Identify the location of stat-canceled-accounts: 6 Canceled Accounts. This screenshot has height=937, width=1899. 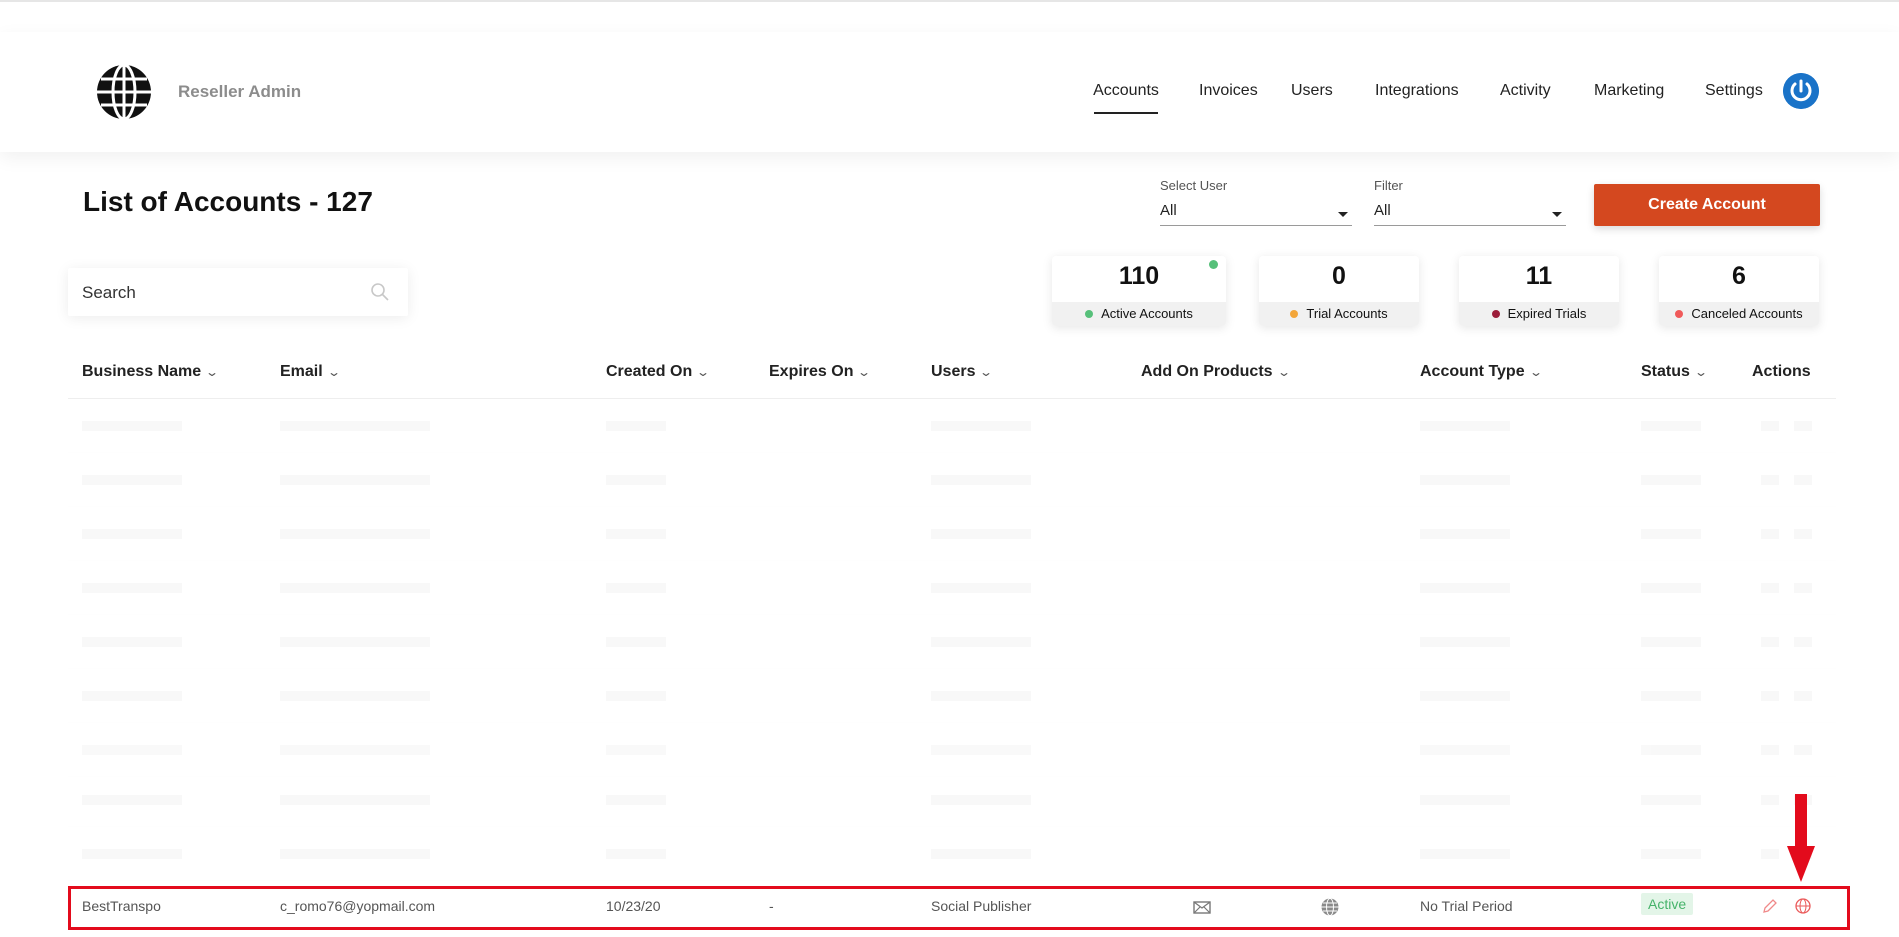
(1739, 291).